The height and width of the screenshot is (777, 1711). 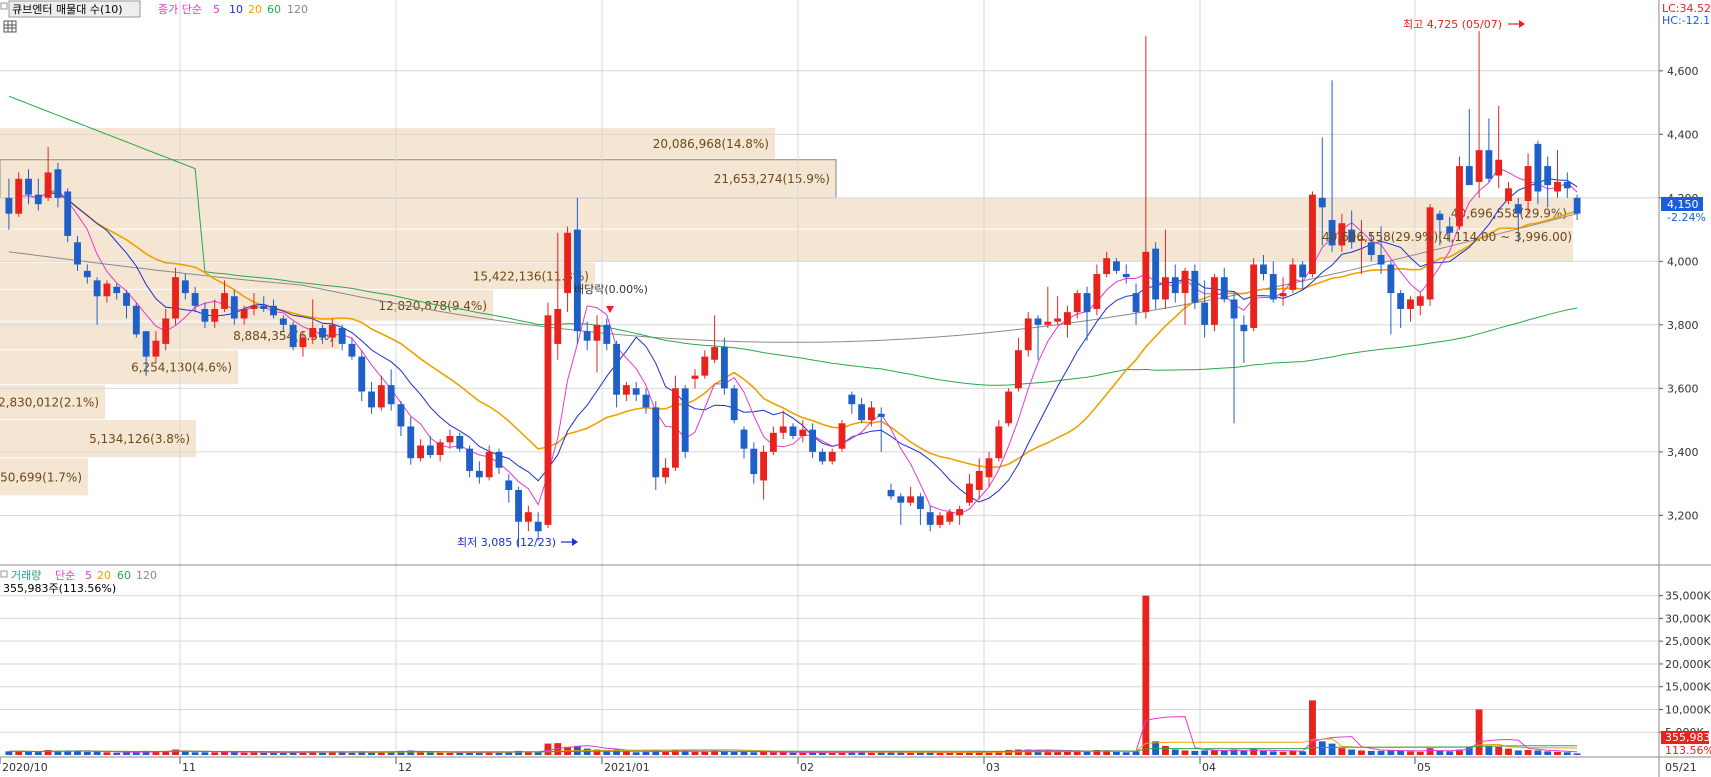 I want to click on grid-icon, so click(x=10, y=26).